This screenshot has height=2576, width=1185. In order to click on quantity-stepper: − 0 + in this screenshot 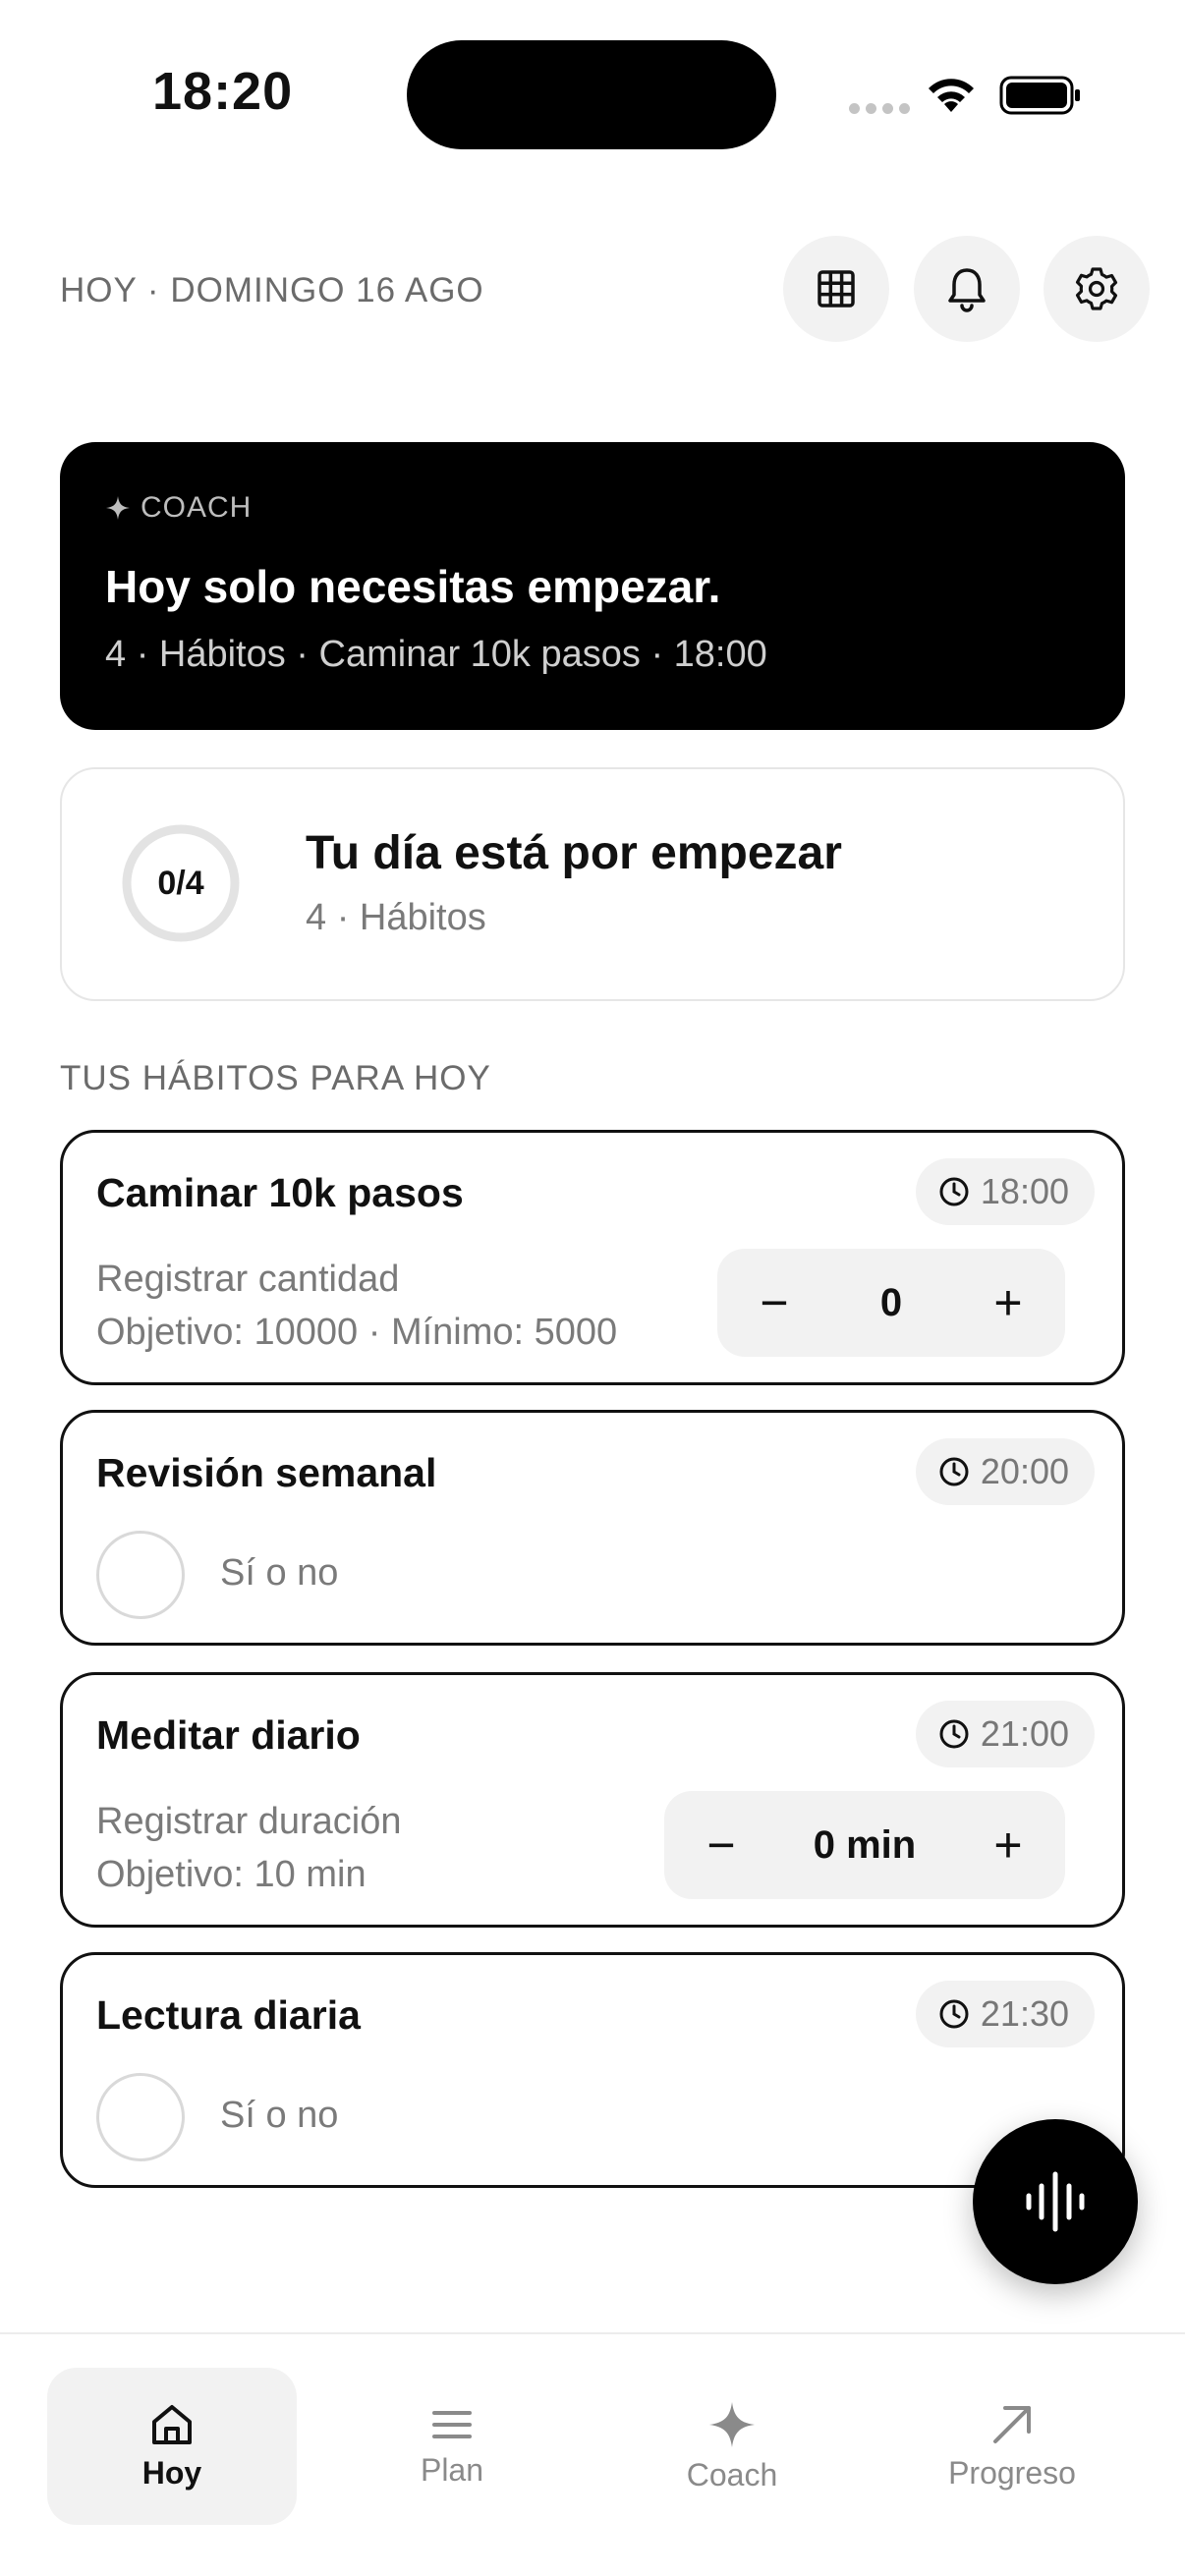, I will do `click(891, 1303)`.